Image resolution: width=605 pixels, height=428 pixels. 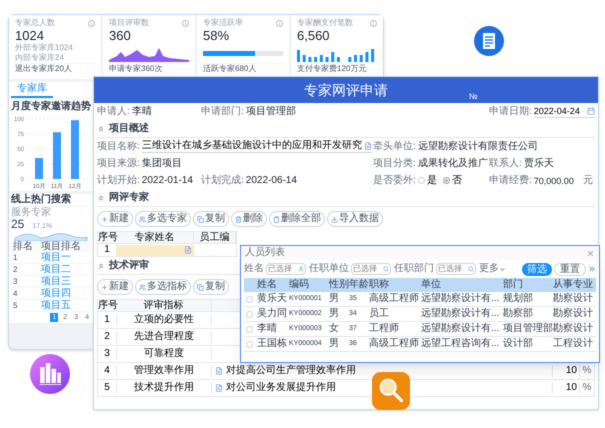 I want to click on stat-value: 58%, so click(x=216, y=35).